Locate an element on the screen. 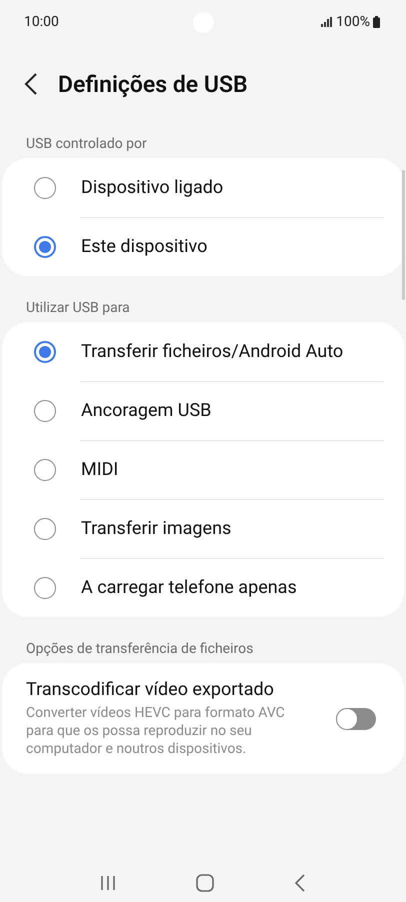 The height and width of the screenshot is (902, 406). section-header: Opções de transferência de ficheiros is located at coordinates (139, 649).